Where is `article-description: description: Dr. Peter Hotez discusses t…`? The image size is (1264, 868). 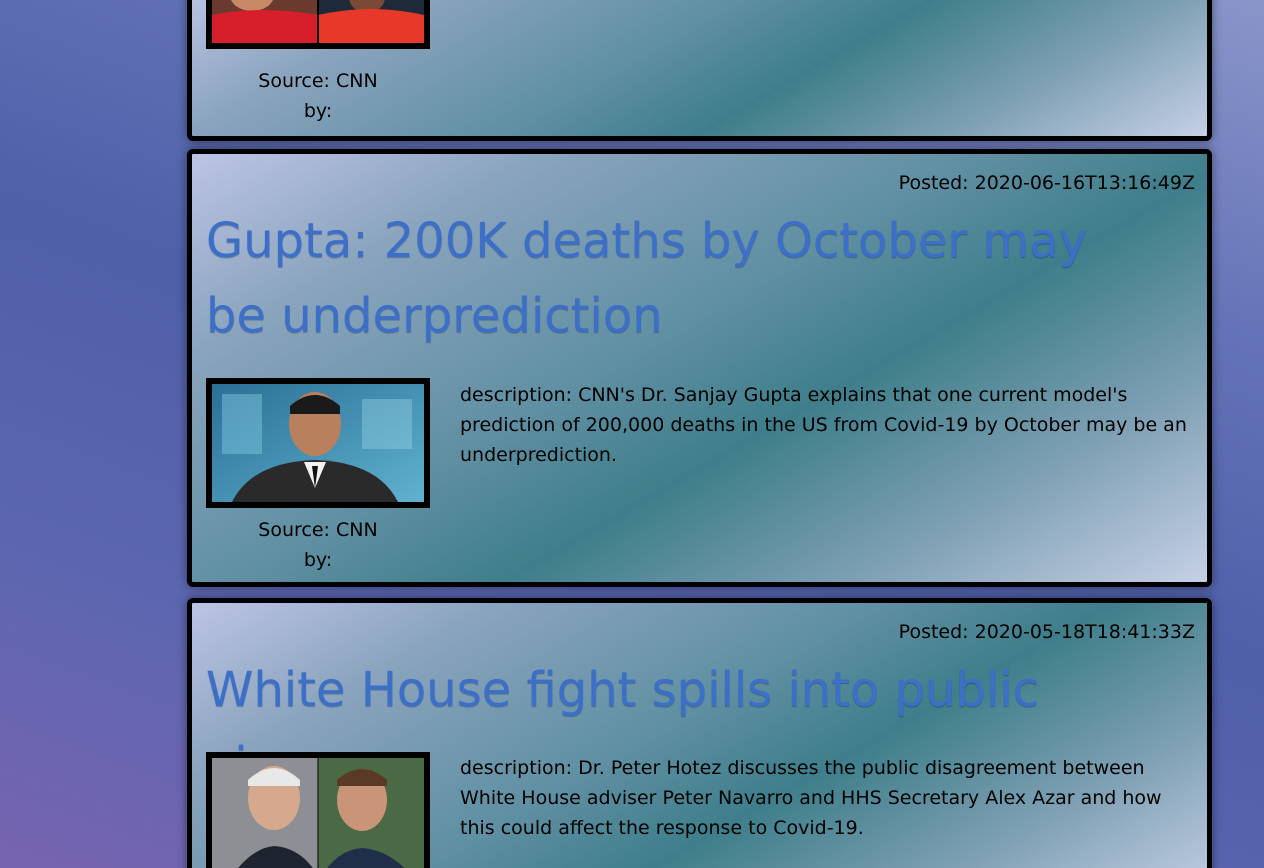 article-description: description: Dr. Peter Hotez discusses t… is located at coordinates (811, 798).